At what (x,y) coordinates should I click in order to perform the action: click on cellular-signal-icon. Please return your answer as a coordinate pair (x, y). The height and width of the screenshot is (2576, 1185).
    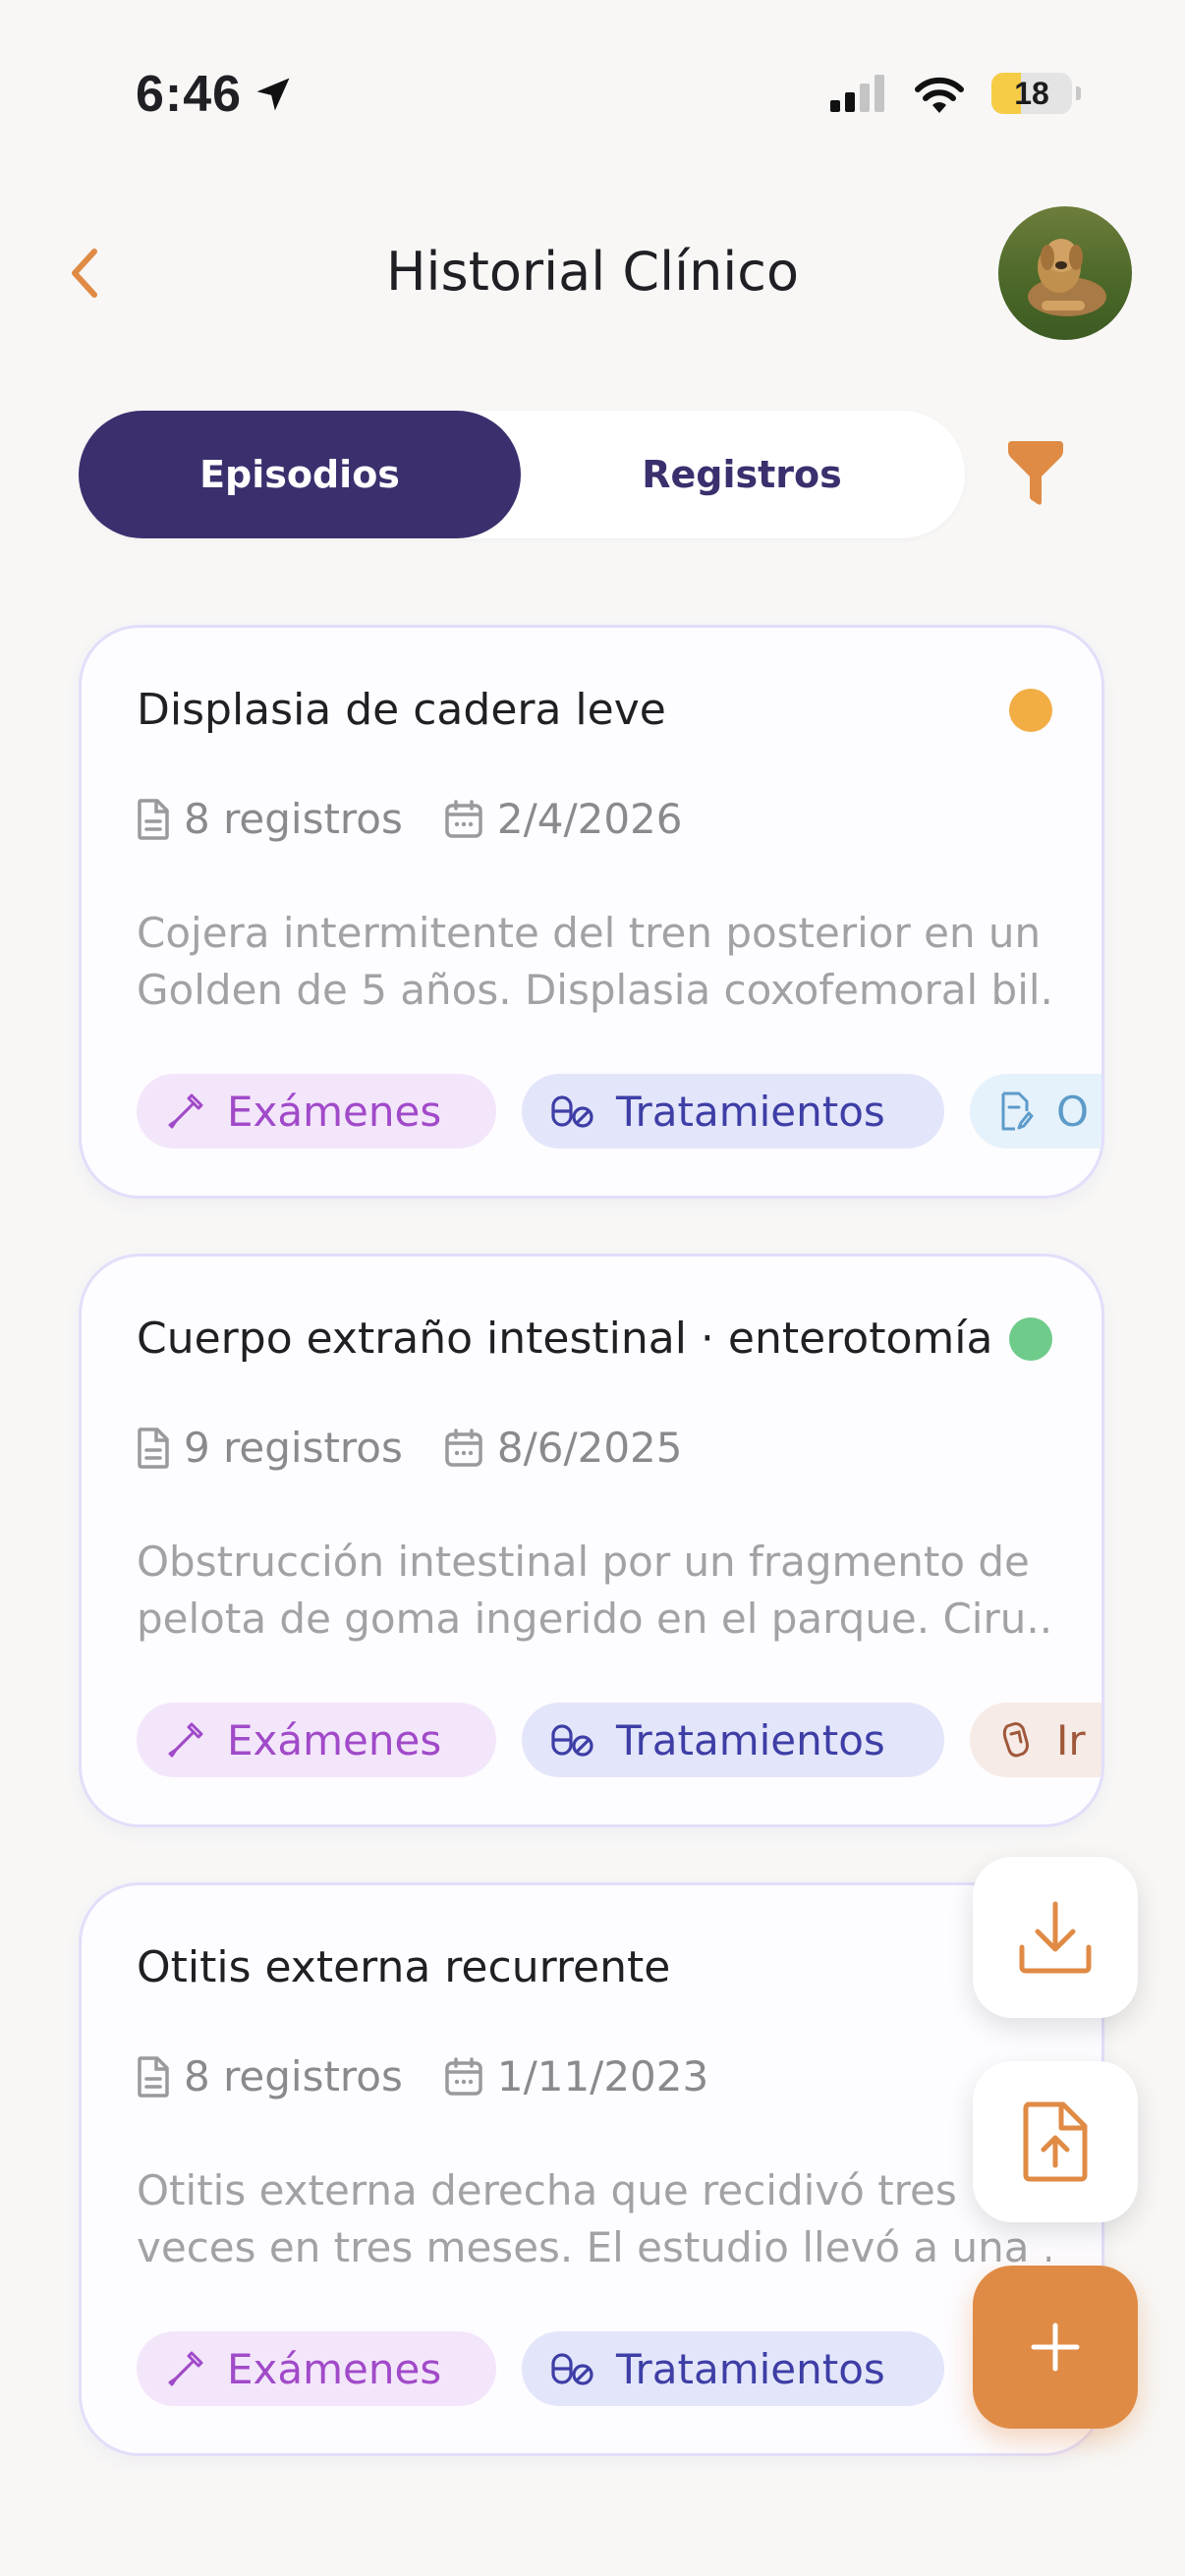
    Looking at the image, I should click on (857, 93).